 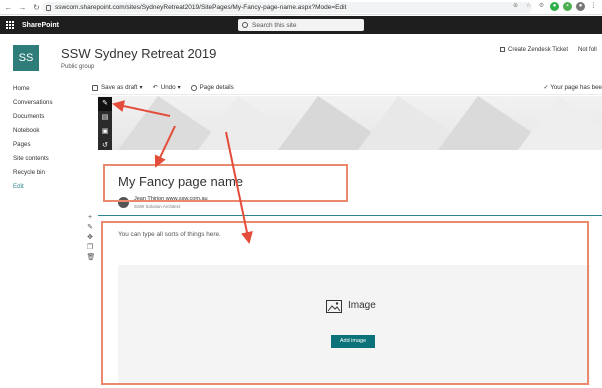 What do you see at coordinates (567, 6) in the screenshot?
I see `extension-badge-icon: ▪` at bounding box center [567, 6].